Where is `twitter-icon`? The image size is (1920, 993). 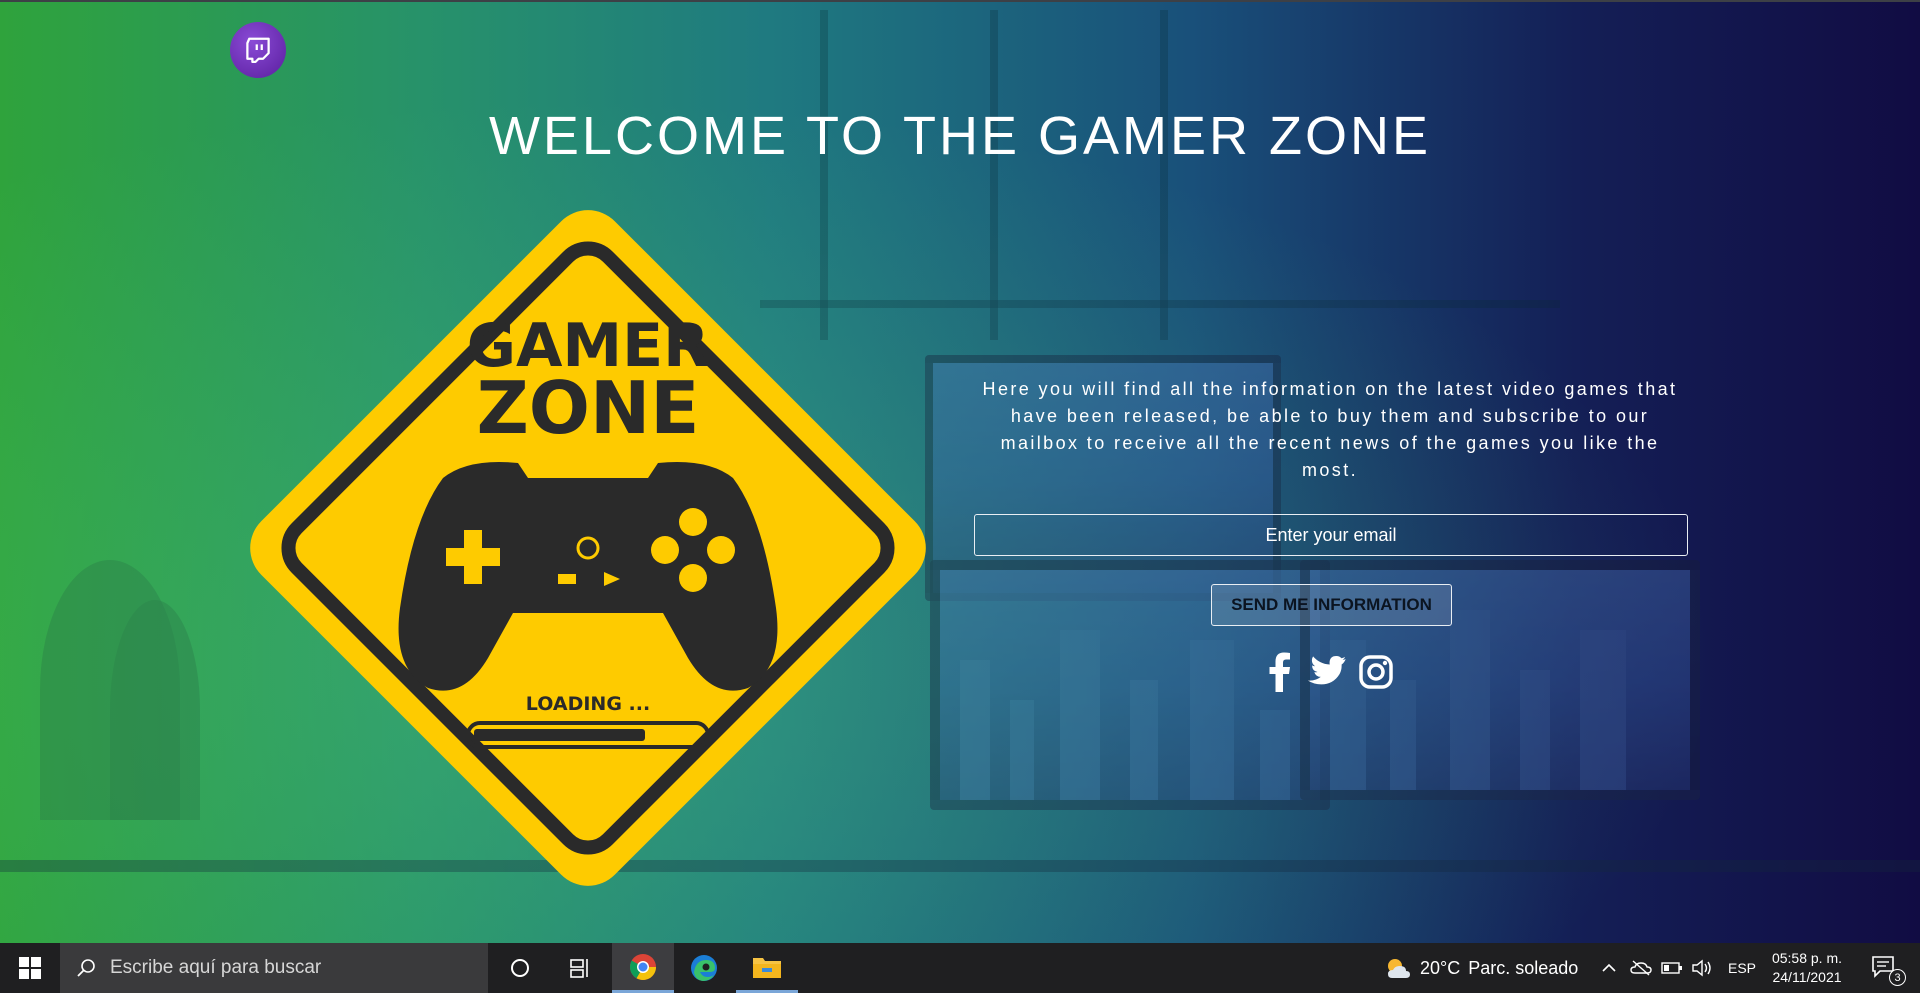 twitter-icon is located at coordinates (1326, 672).